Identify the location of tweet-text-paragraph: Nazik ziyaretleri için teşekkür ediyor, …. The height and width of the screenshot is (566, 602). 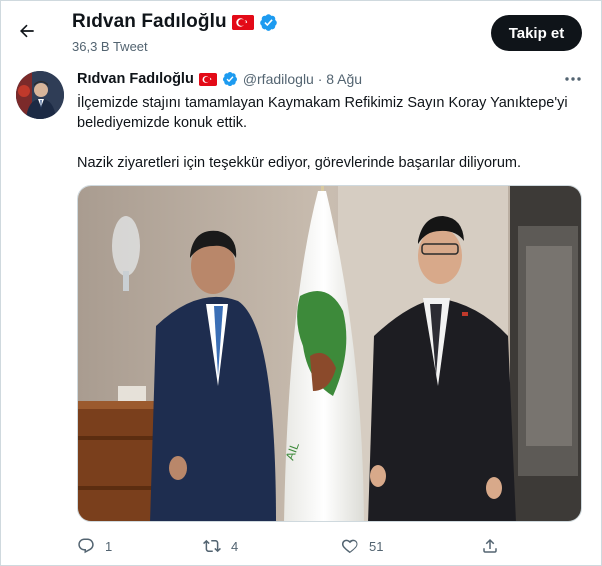
(299, 163).